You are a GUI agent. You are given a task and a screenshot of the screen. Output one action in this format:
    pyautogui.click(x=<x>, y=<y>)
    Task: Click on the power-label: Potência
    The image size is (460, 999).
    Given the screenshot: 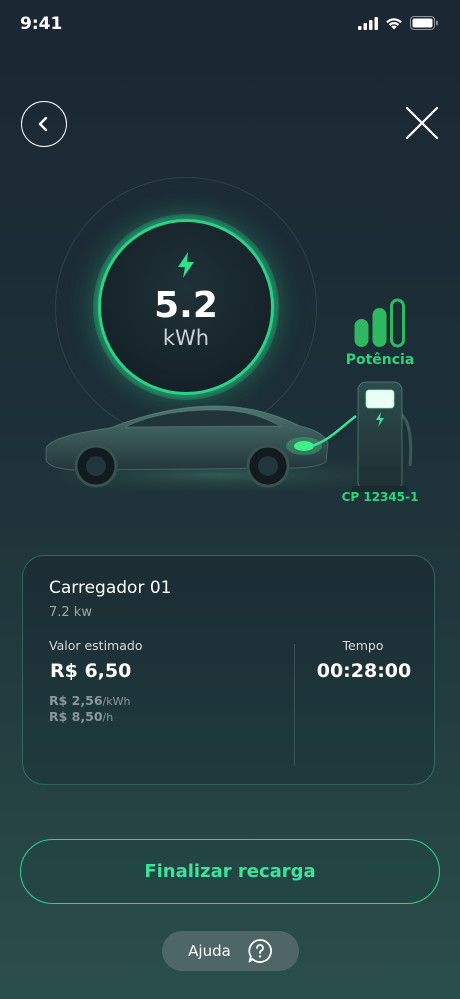 What is the action you would take?
    pyautogui.click(x=380, y=360)
    